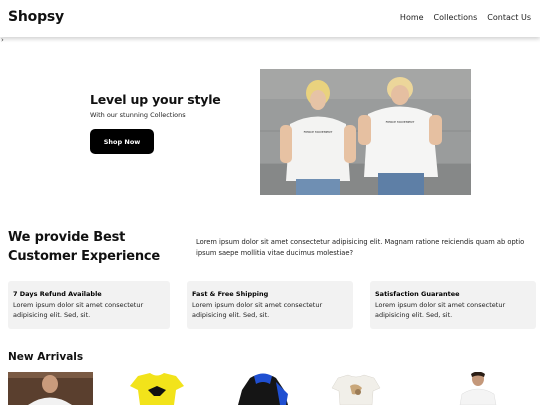  What do you see at coordinates (230, 294) in the screenshot?
I see `feature-title: Fast & Free Shipping` at bounding box center [230, 294].